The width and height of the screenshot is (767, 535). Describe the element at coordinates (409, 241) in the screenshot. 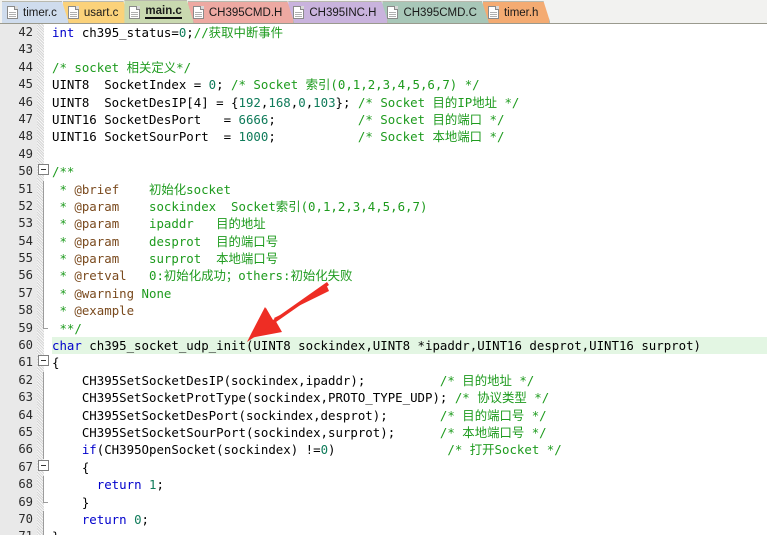

I see `code-line-text: * @param desprot 目的端口号` at that location.